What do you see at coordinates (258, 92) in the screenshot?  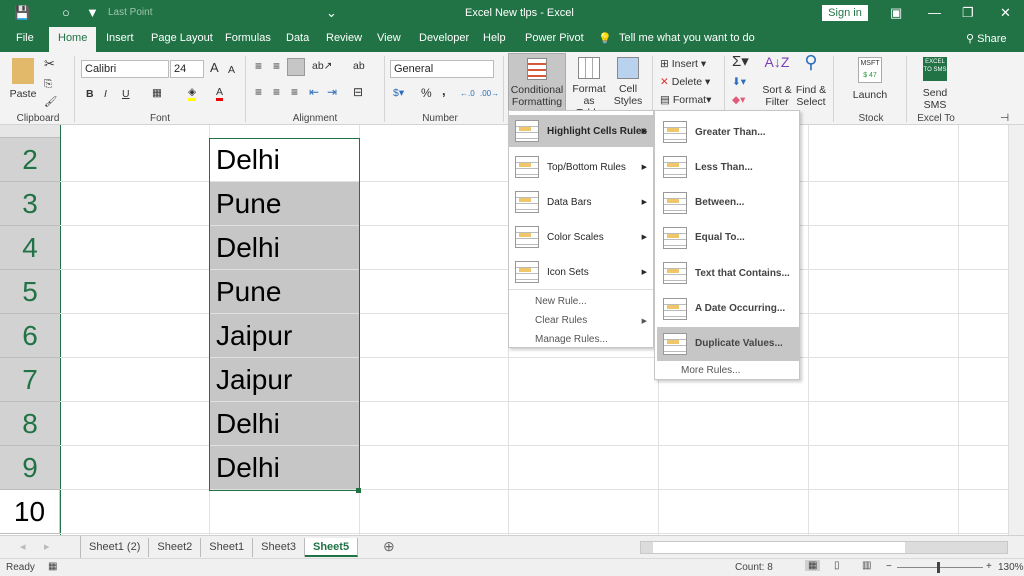 I see `align-left-icon: ≡` at bounding box center [258, 92].